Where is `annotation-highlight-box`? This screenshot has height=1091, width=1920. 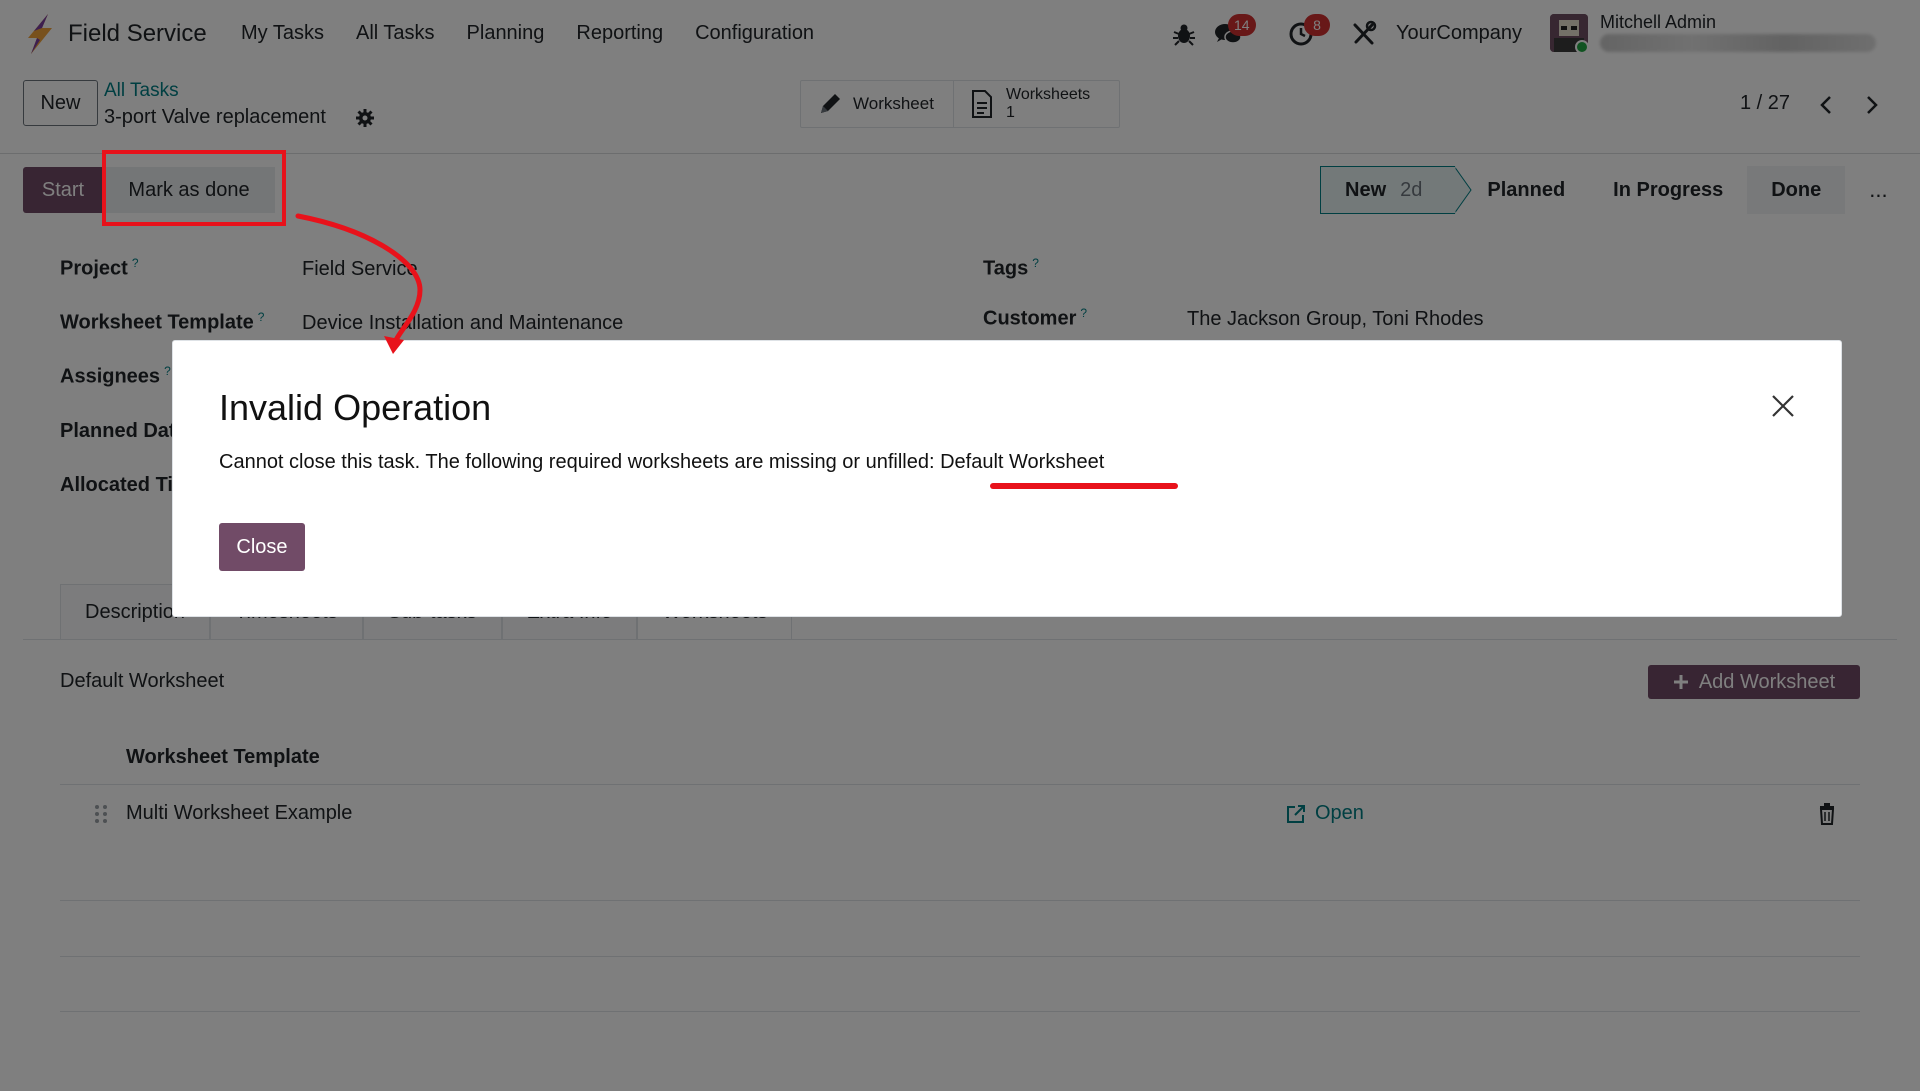
annotation-highlight-box is located at coordinates (194, 188).